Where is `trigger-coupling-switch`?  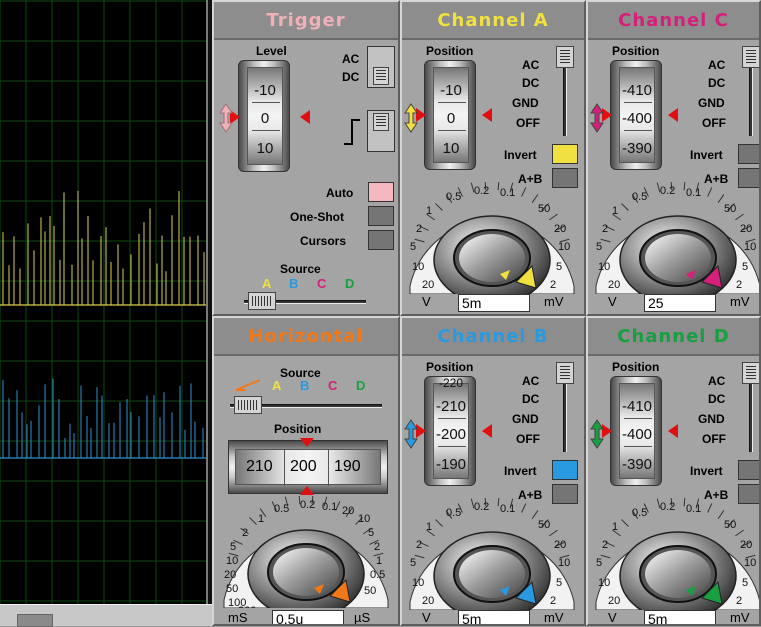
trigger-coupling-switch is located at coordinates (381, 67).